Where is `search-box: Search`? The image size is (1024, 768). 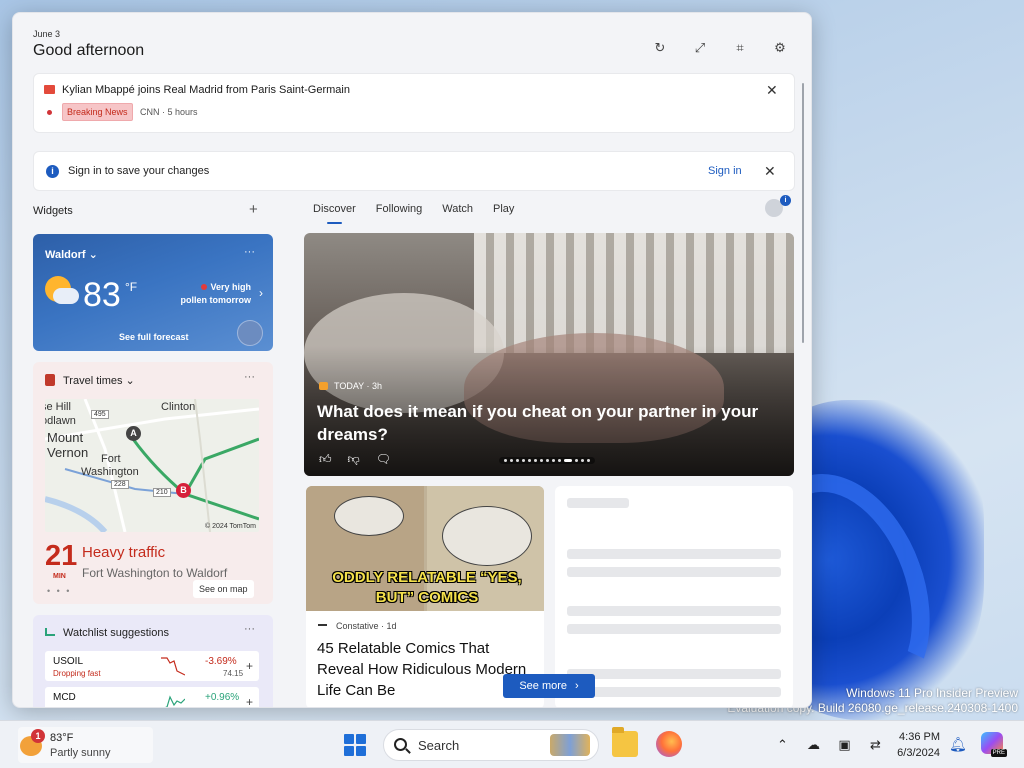 search-box: Search is located at coordinates (491, 745).